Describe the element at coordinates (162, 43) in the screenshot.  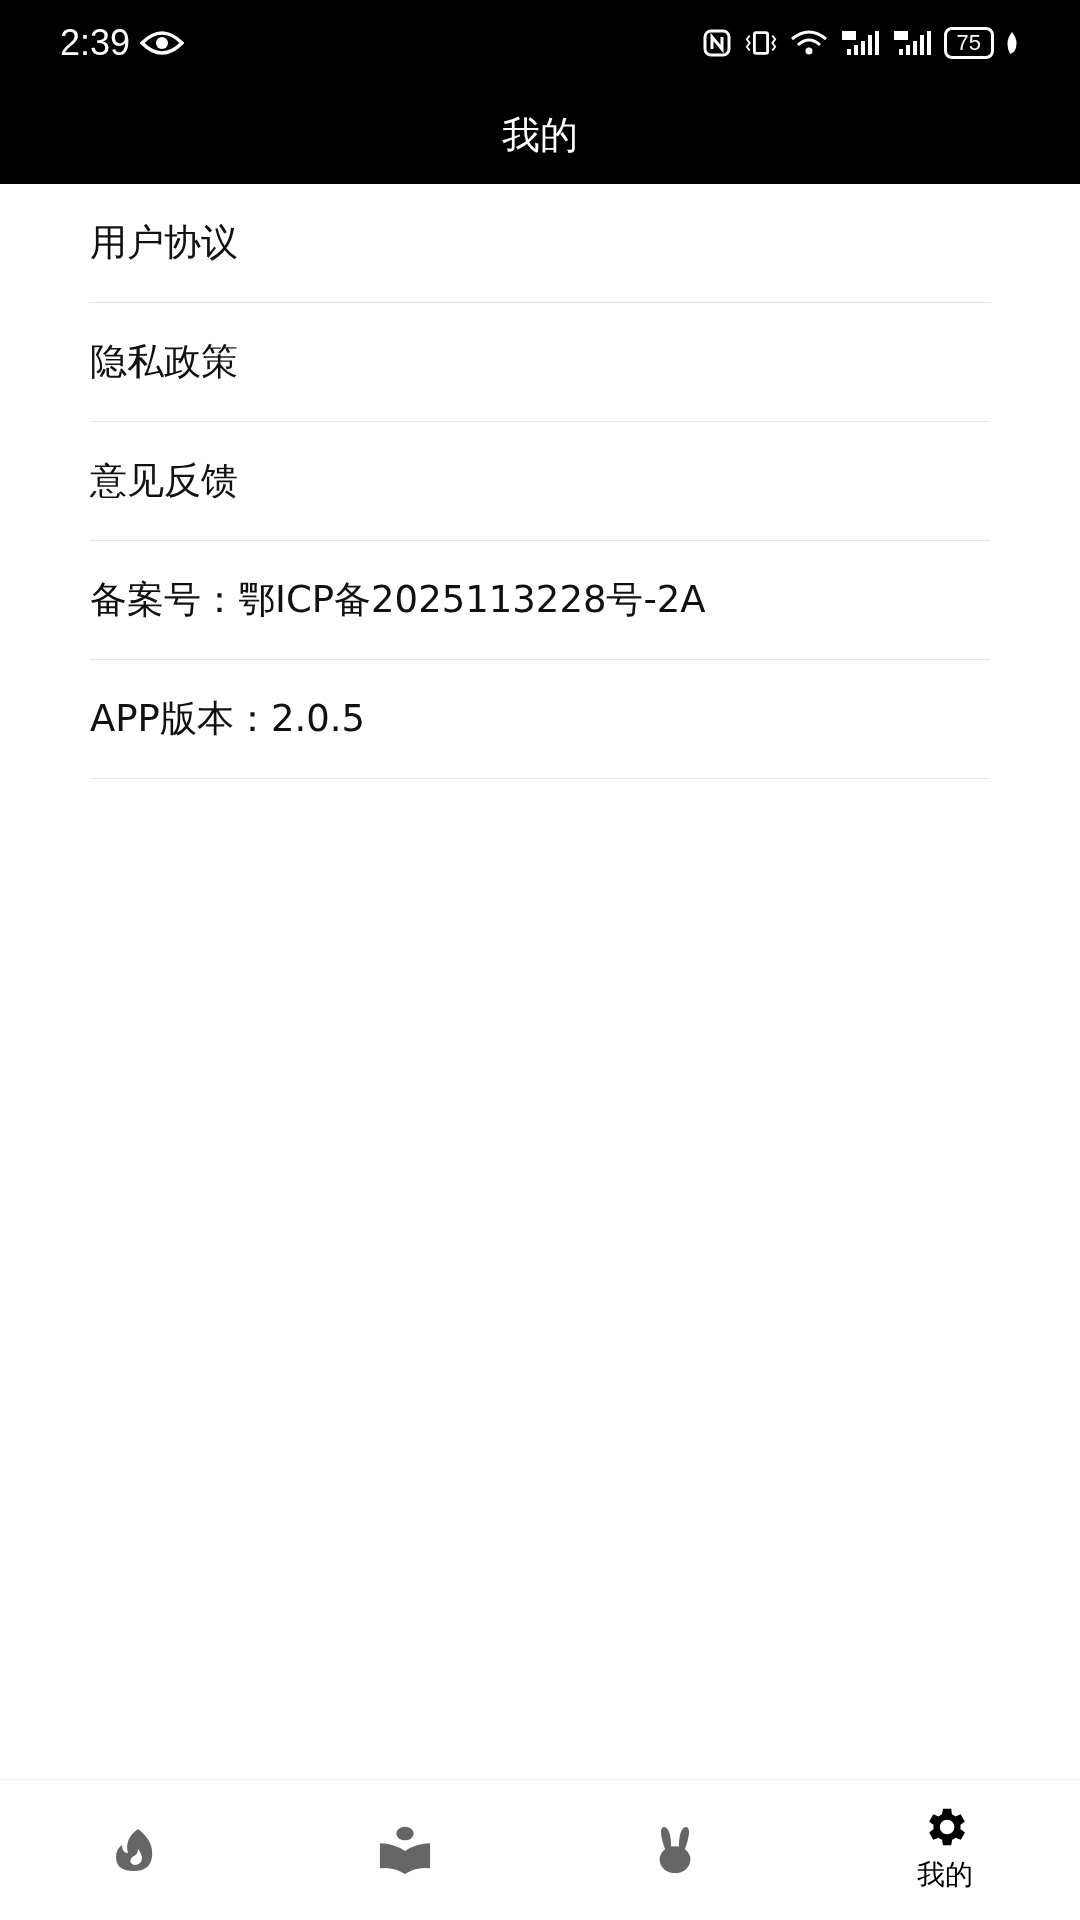
I see `eye-icon` at that location.